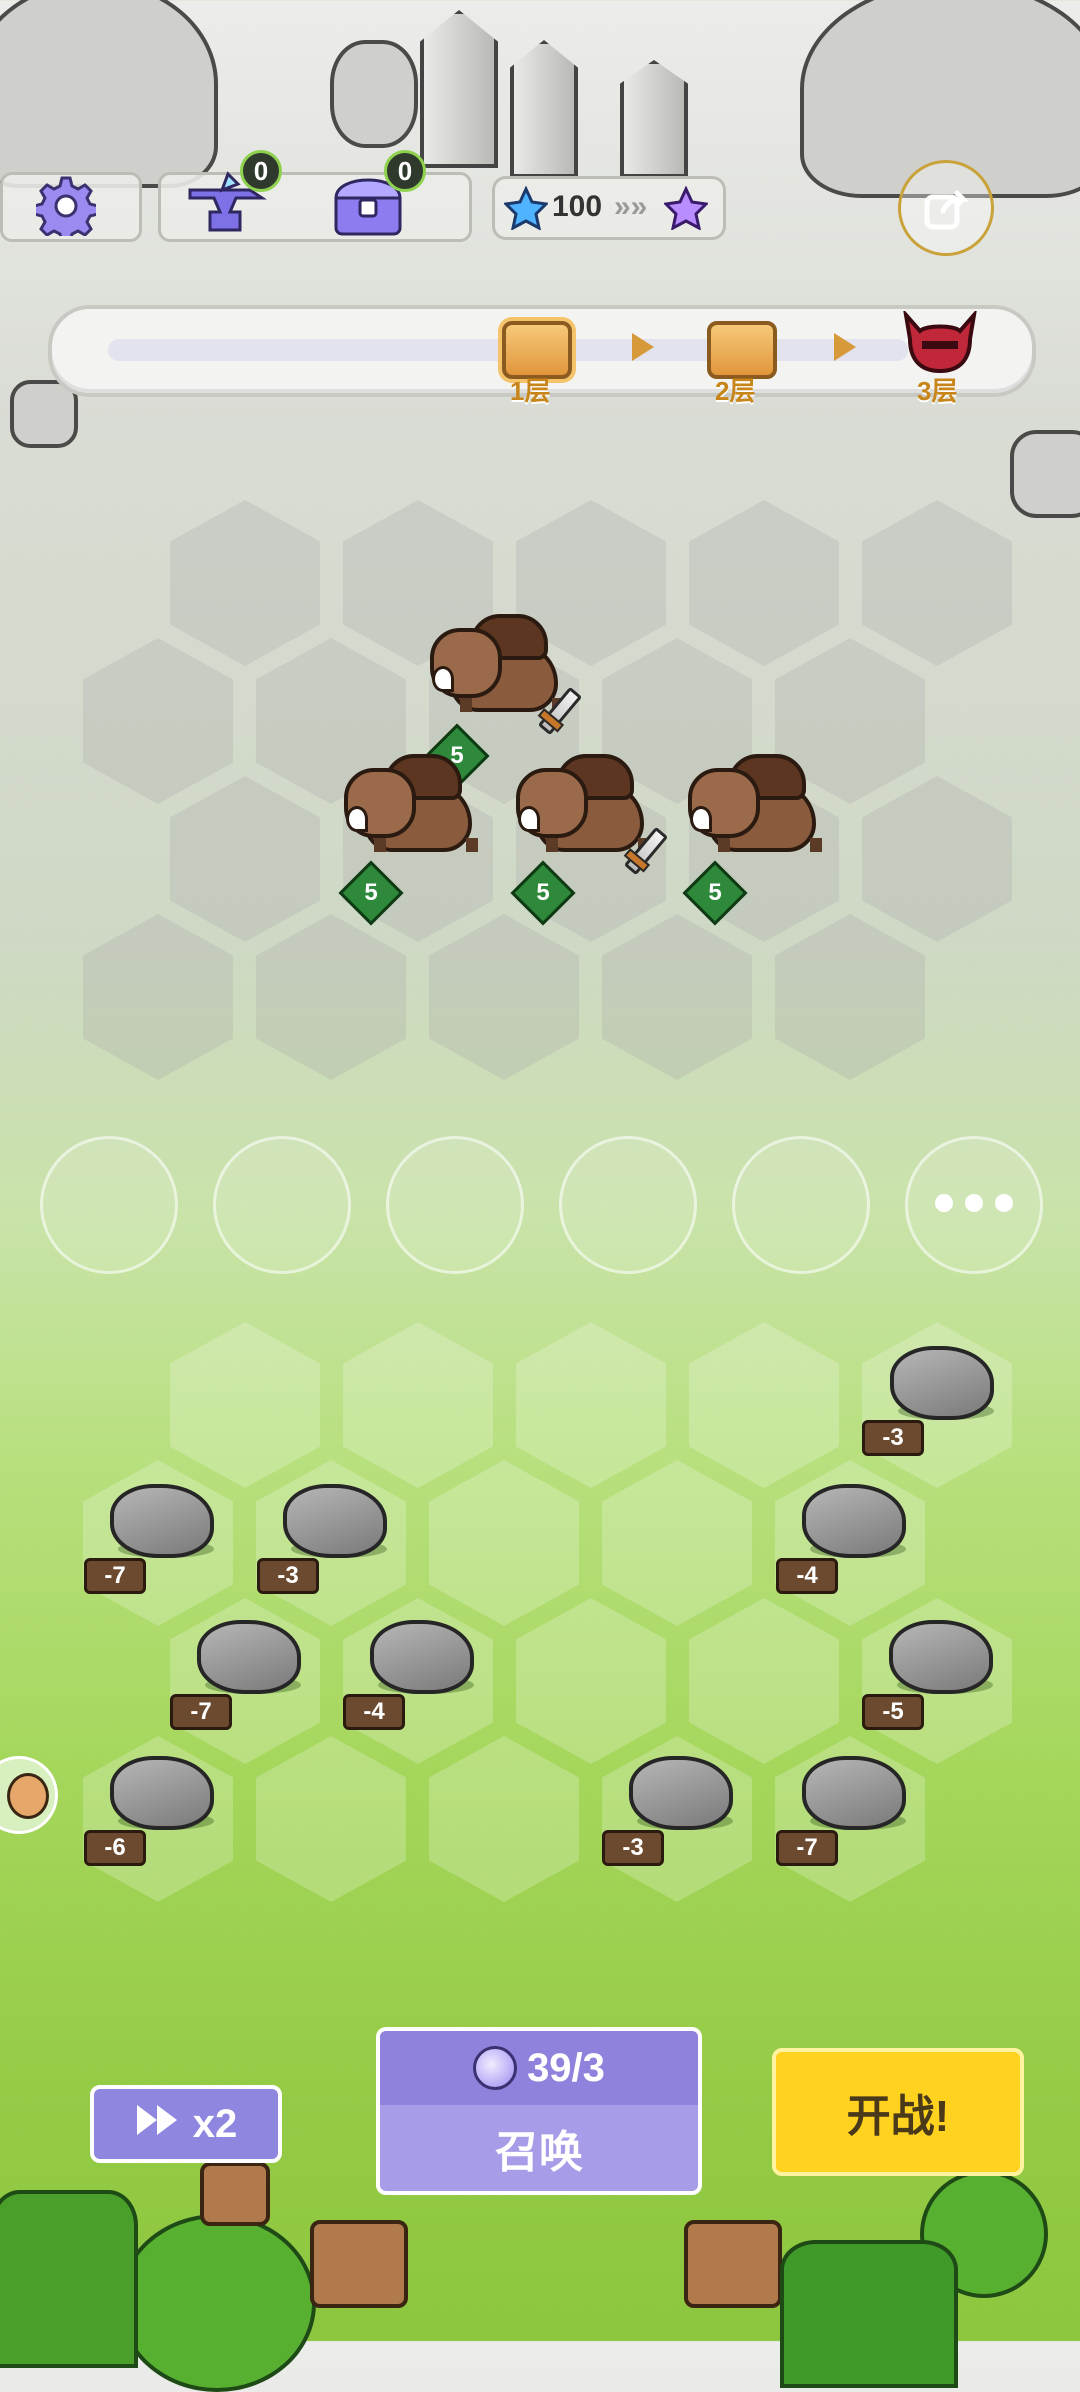 This screenshot has height=2392, width=1080. I want to click on progress-chevrons-icon: »», so click(631, 206).